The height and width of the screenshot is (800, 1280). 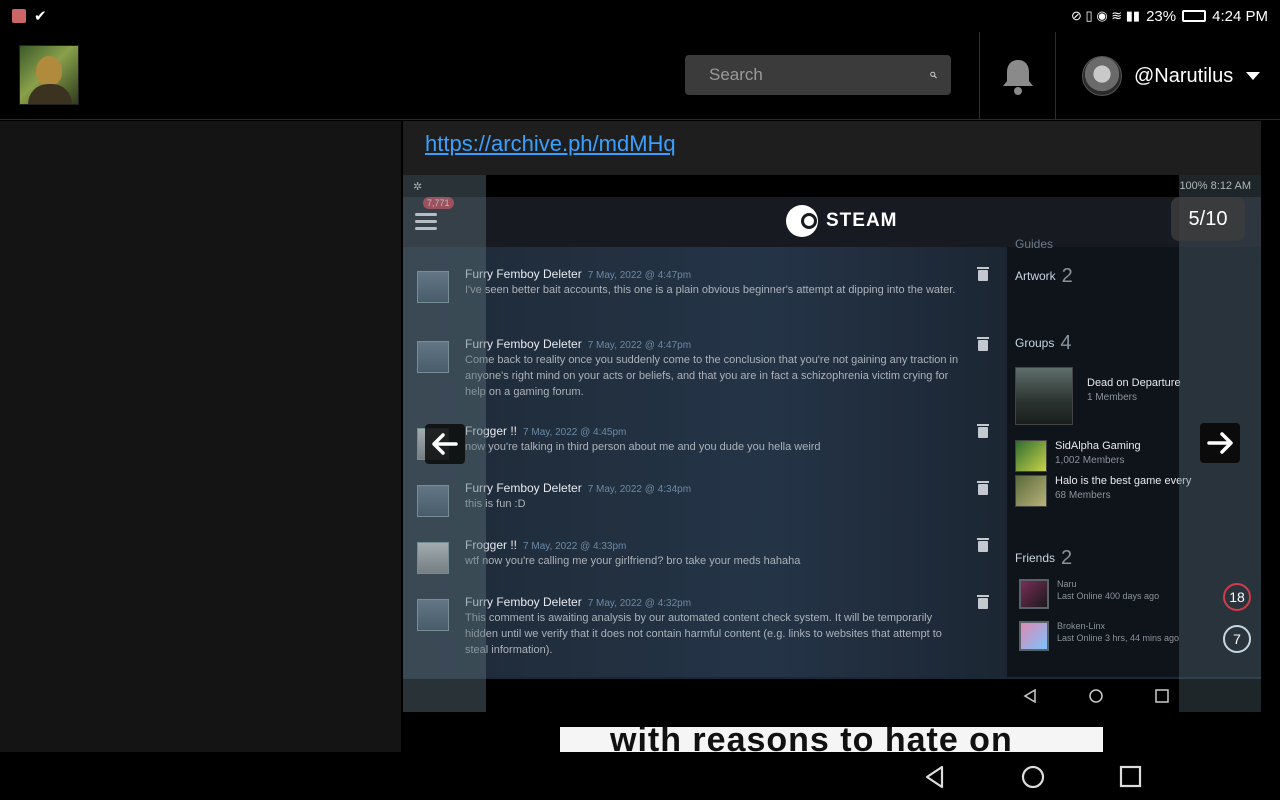 I want to click on prev-image-button, so click(x=445, y=444).